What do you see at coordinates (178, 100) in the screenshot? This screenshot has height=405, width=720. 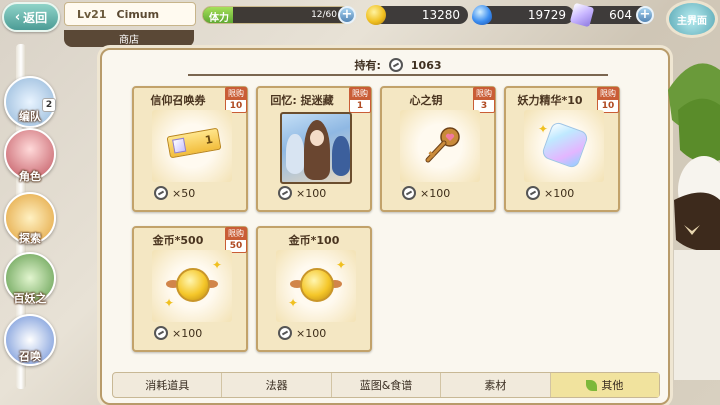 I see `item-name: 信仰召唤券` at bounding box center [178, 100].